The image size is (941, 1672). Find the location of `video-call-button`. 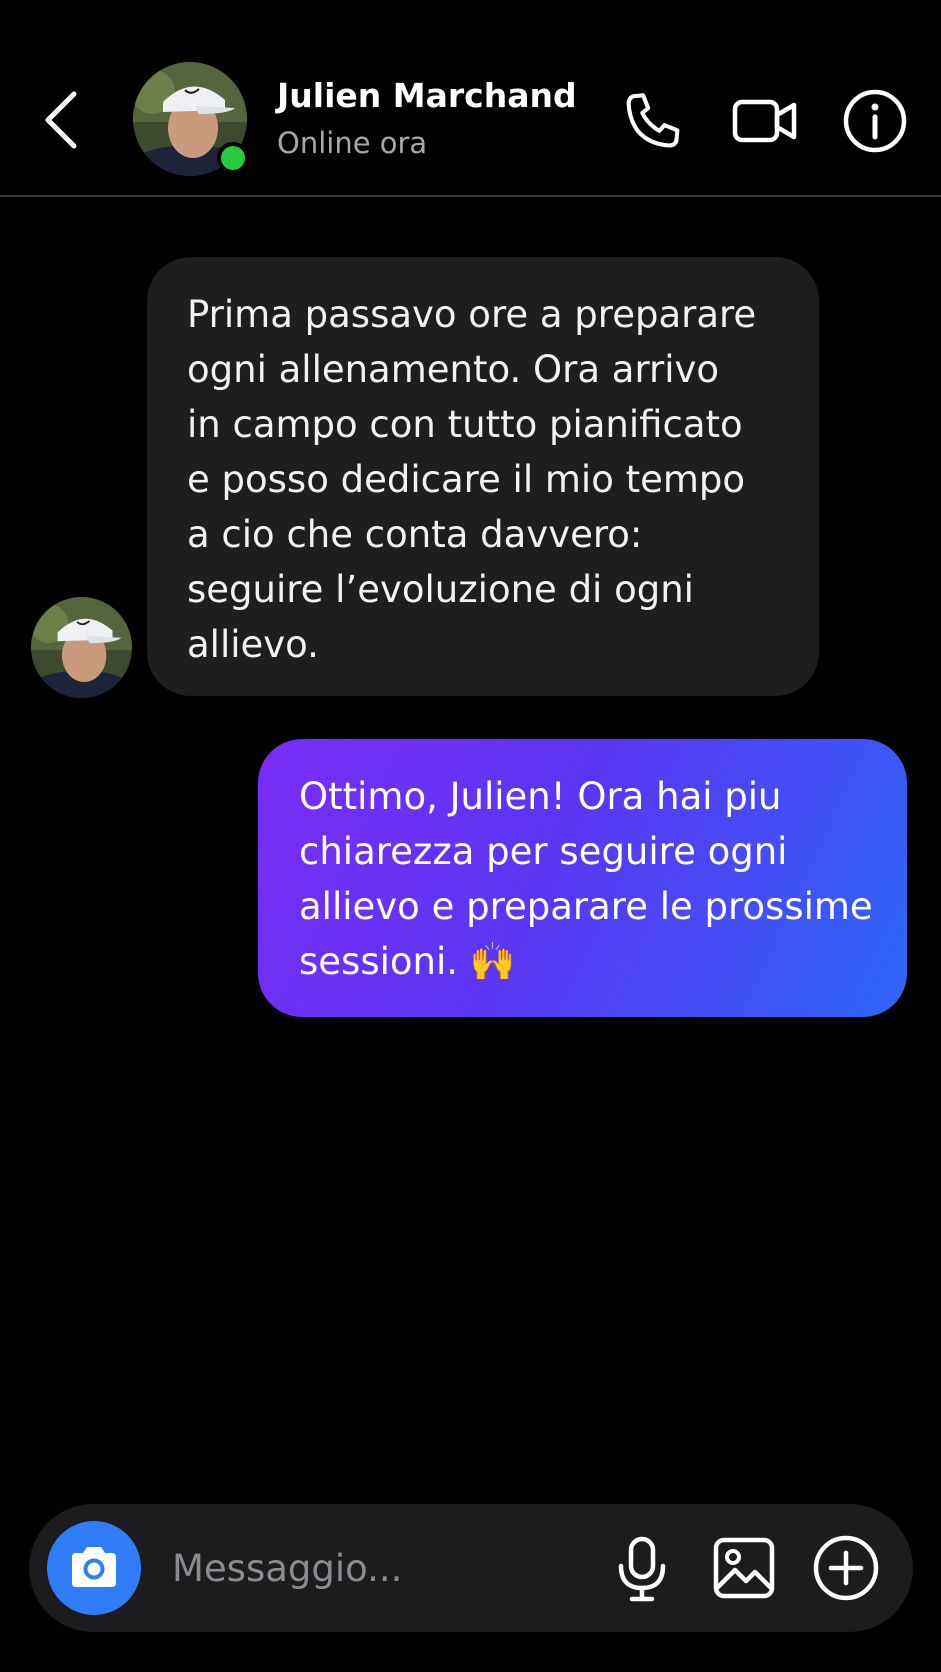

video-call-button is located at coordinates (765, 121).